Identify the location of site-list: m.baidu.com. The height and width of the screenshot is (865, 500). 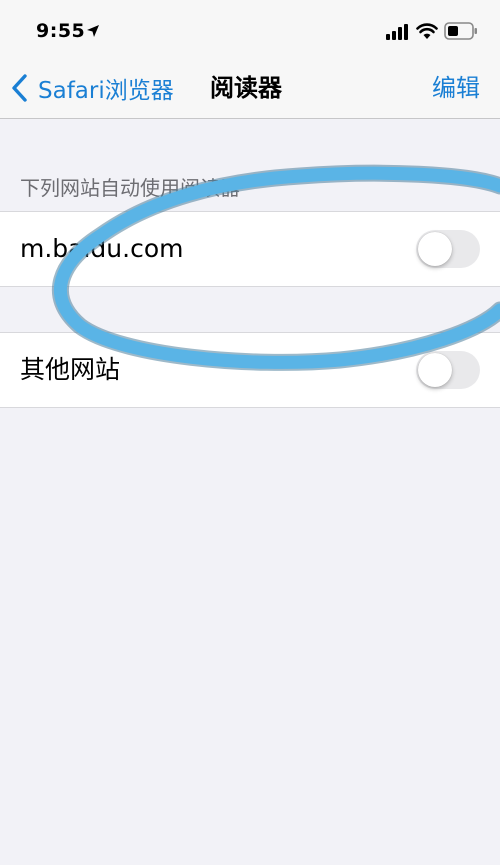
(250, 249).